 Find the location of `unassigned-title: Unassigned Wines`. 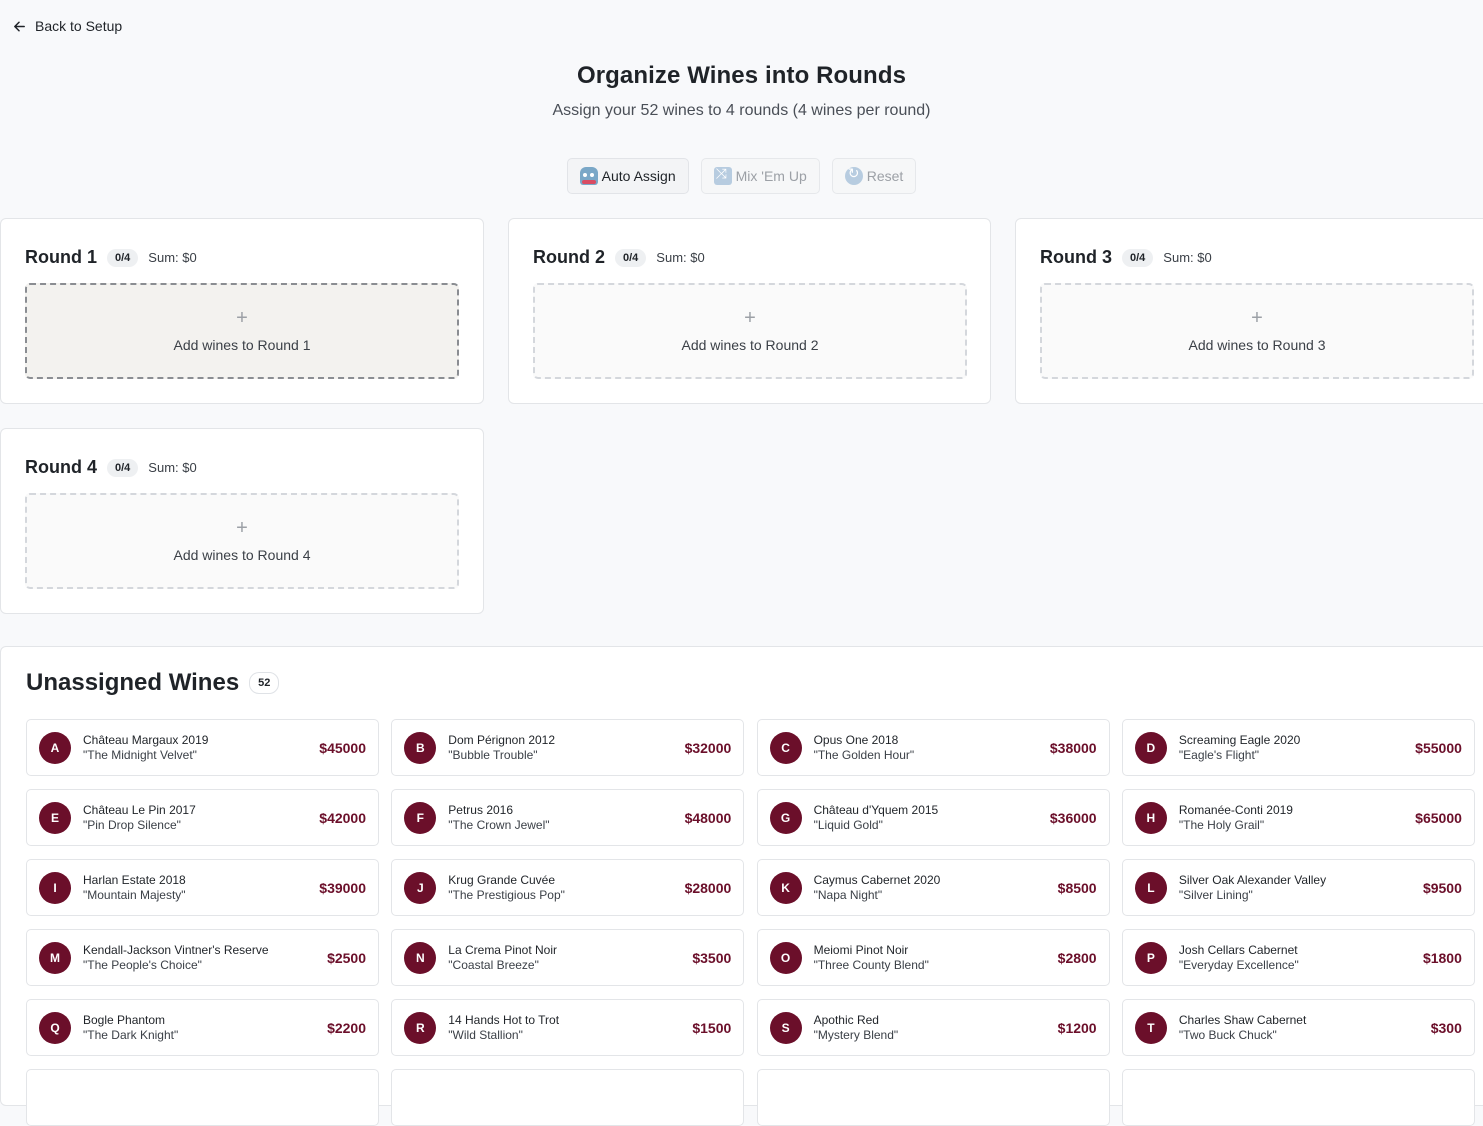

unassigned-title: Unassigned Wines is located at coordinates (133, 682).